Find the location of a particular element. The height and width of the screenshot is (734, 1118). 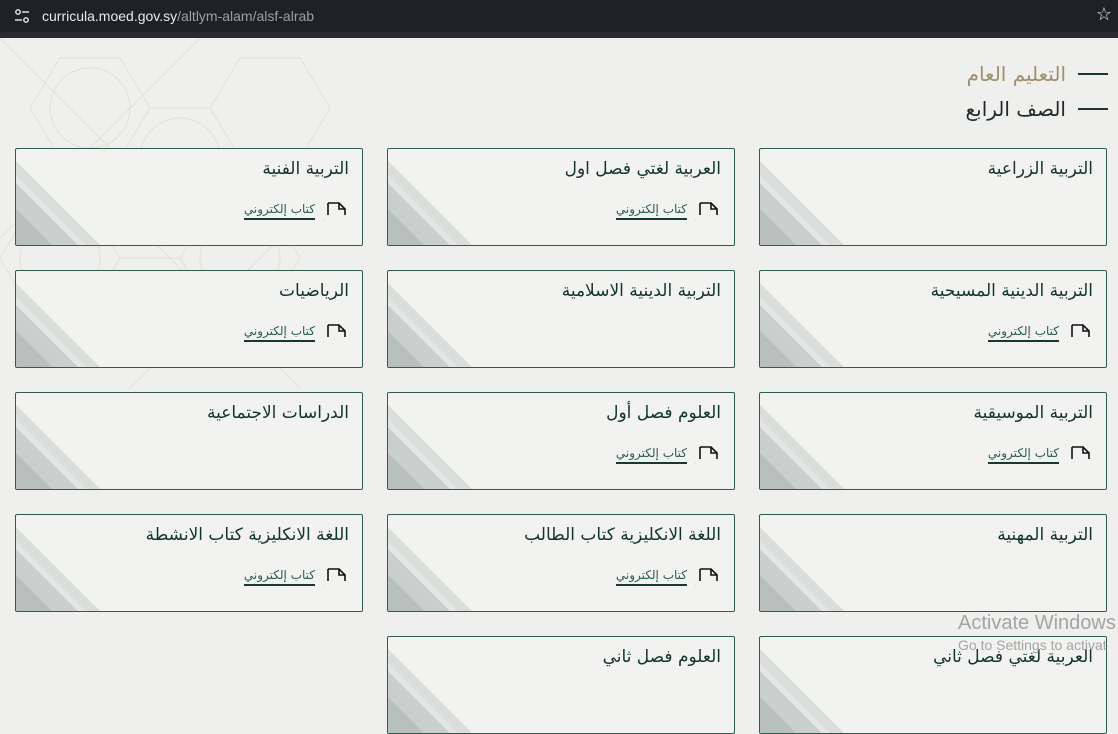

subject-title: الدراسات الاجتماعية is located at coordinates (278, 413).